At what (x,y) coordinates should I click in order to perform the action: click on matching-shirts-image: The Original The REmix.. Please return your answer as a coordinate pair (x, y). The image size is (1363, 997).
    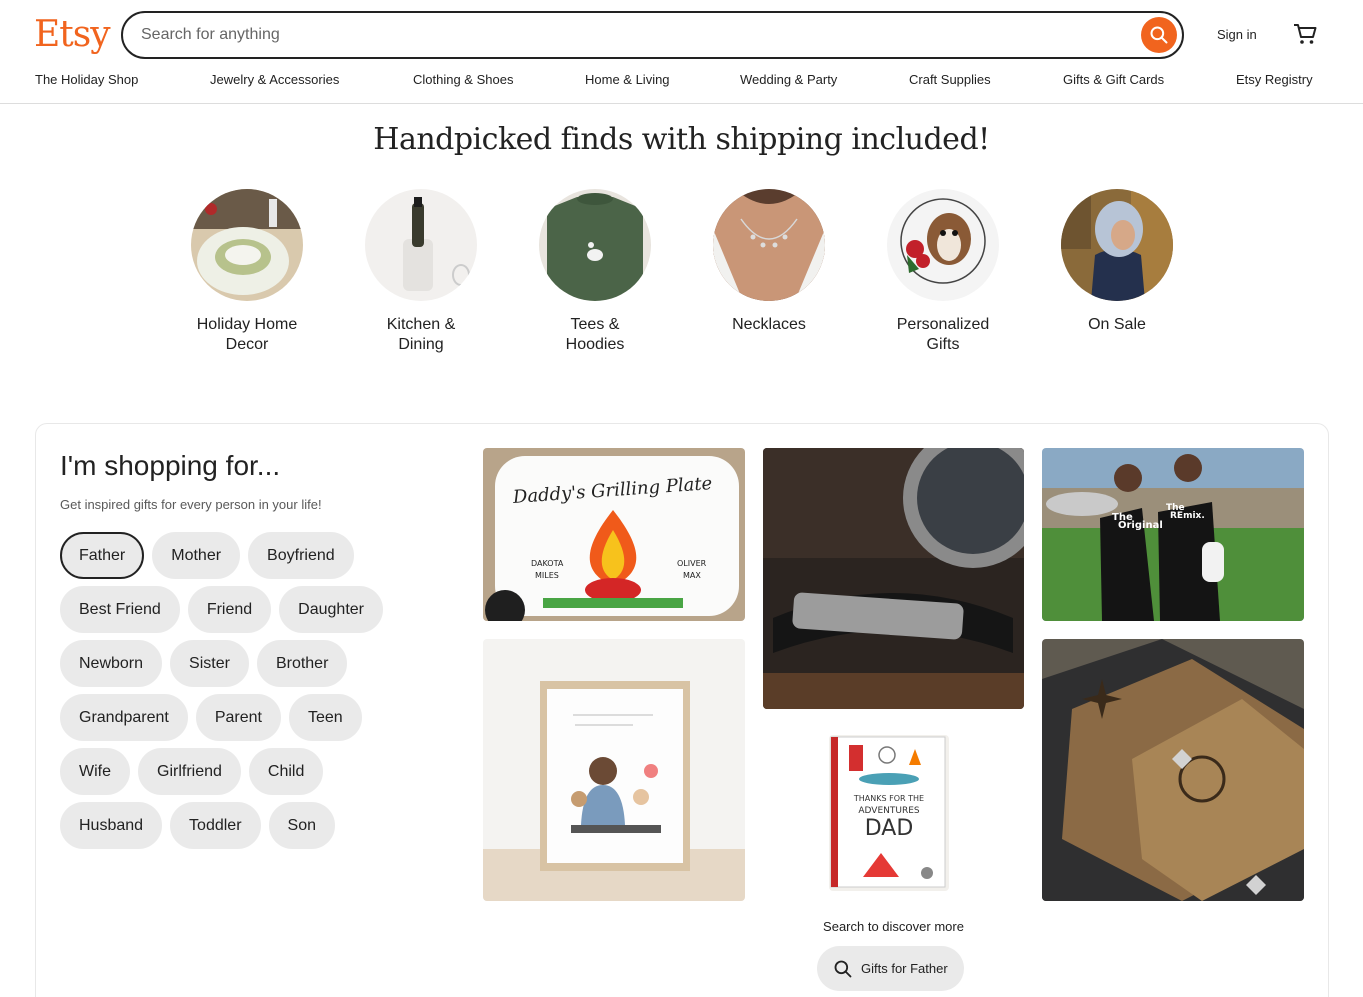
    Looking at the image, I should click on (1173, 534).